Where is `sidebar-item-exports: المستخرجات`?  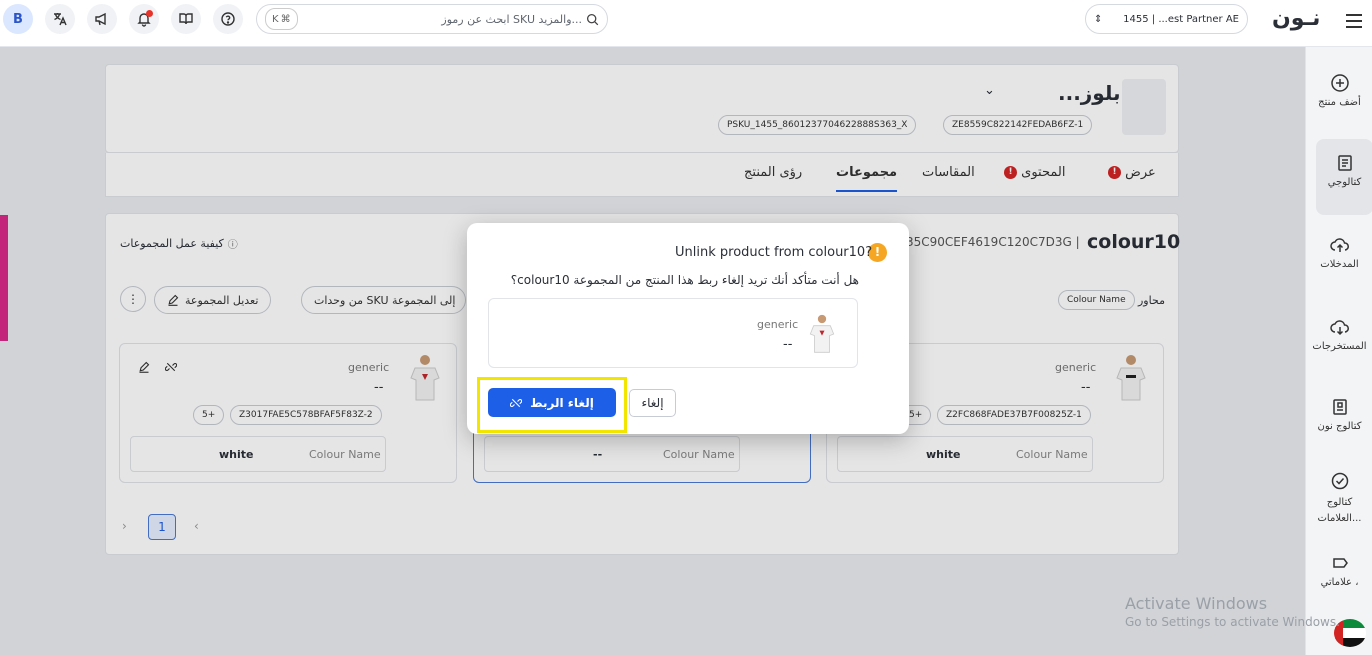 sidebar-item-exports: المستخرجات is located at coordinates (1339, 334).